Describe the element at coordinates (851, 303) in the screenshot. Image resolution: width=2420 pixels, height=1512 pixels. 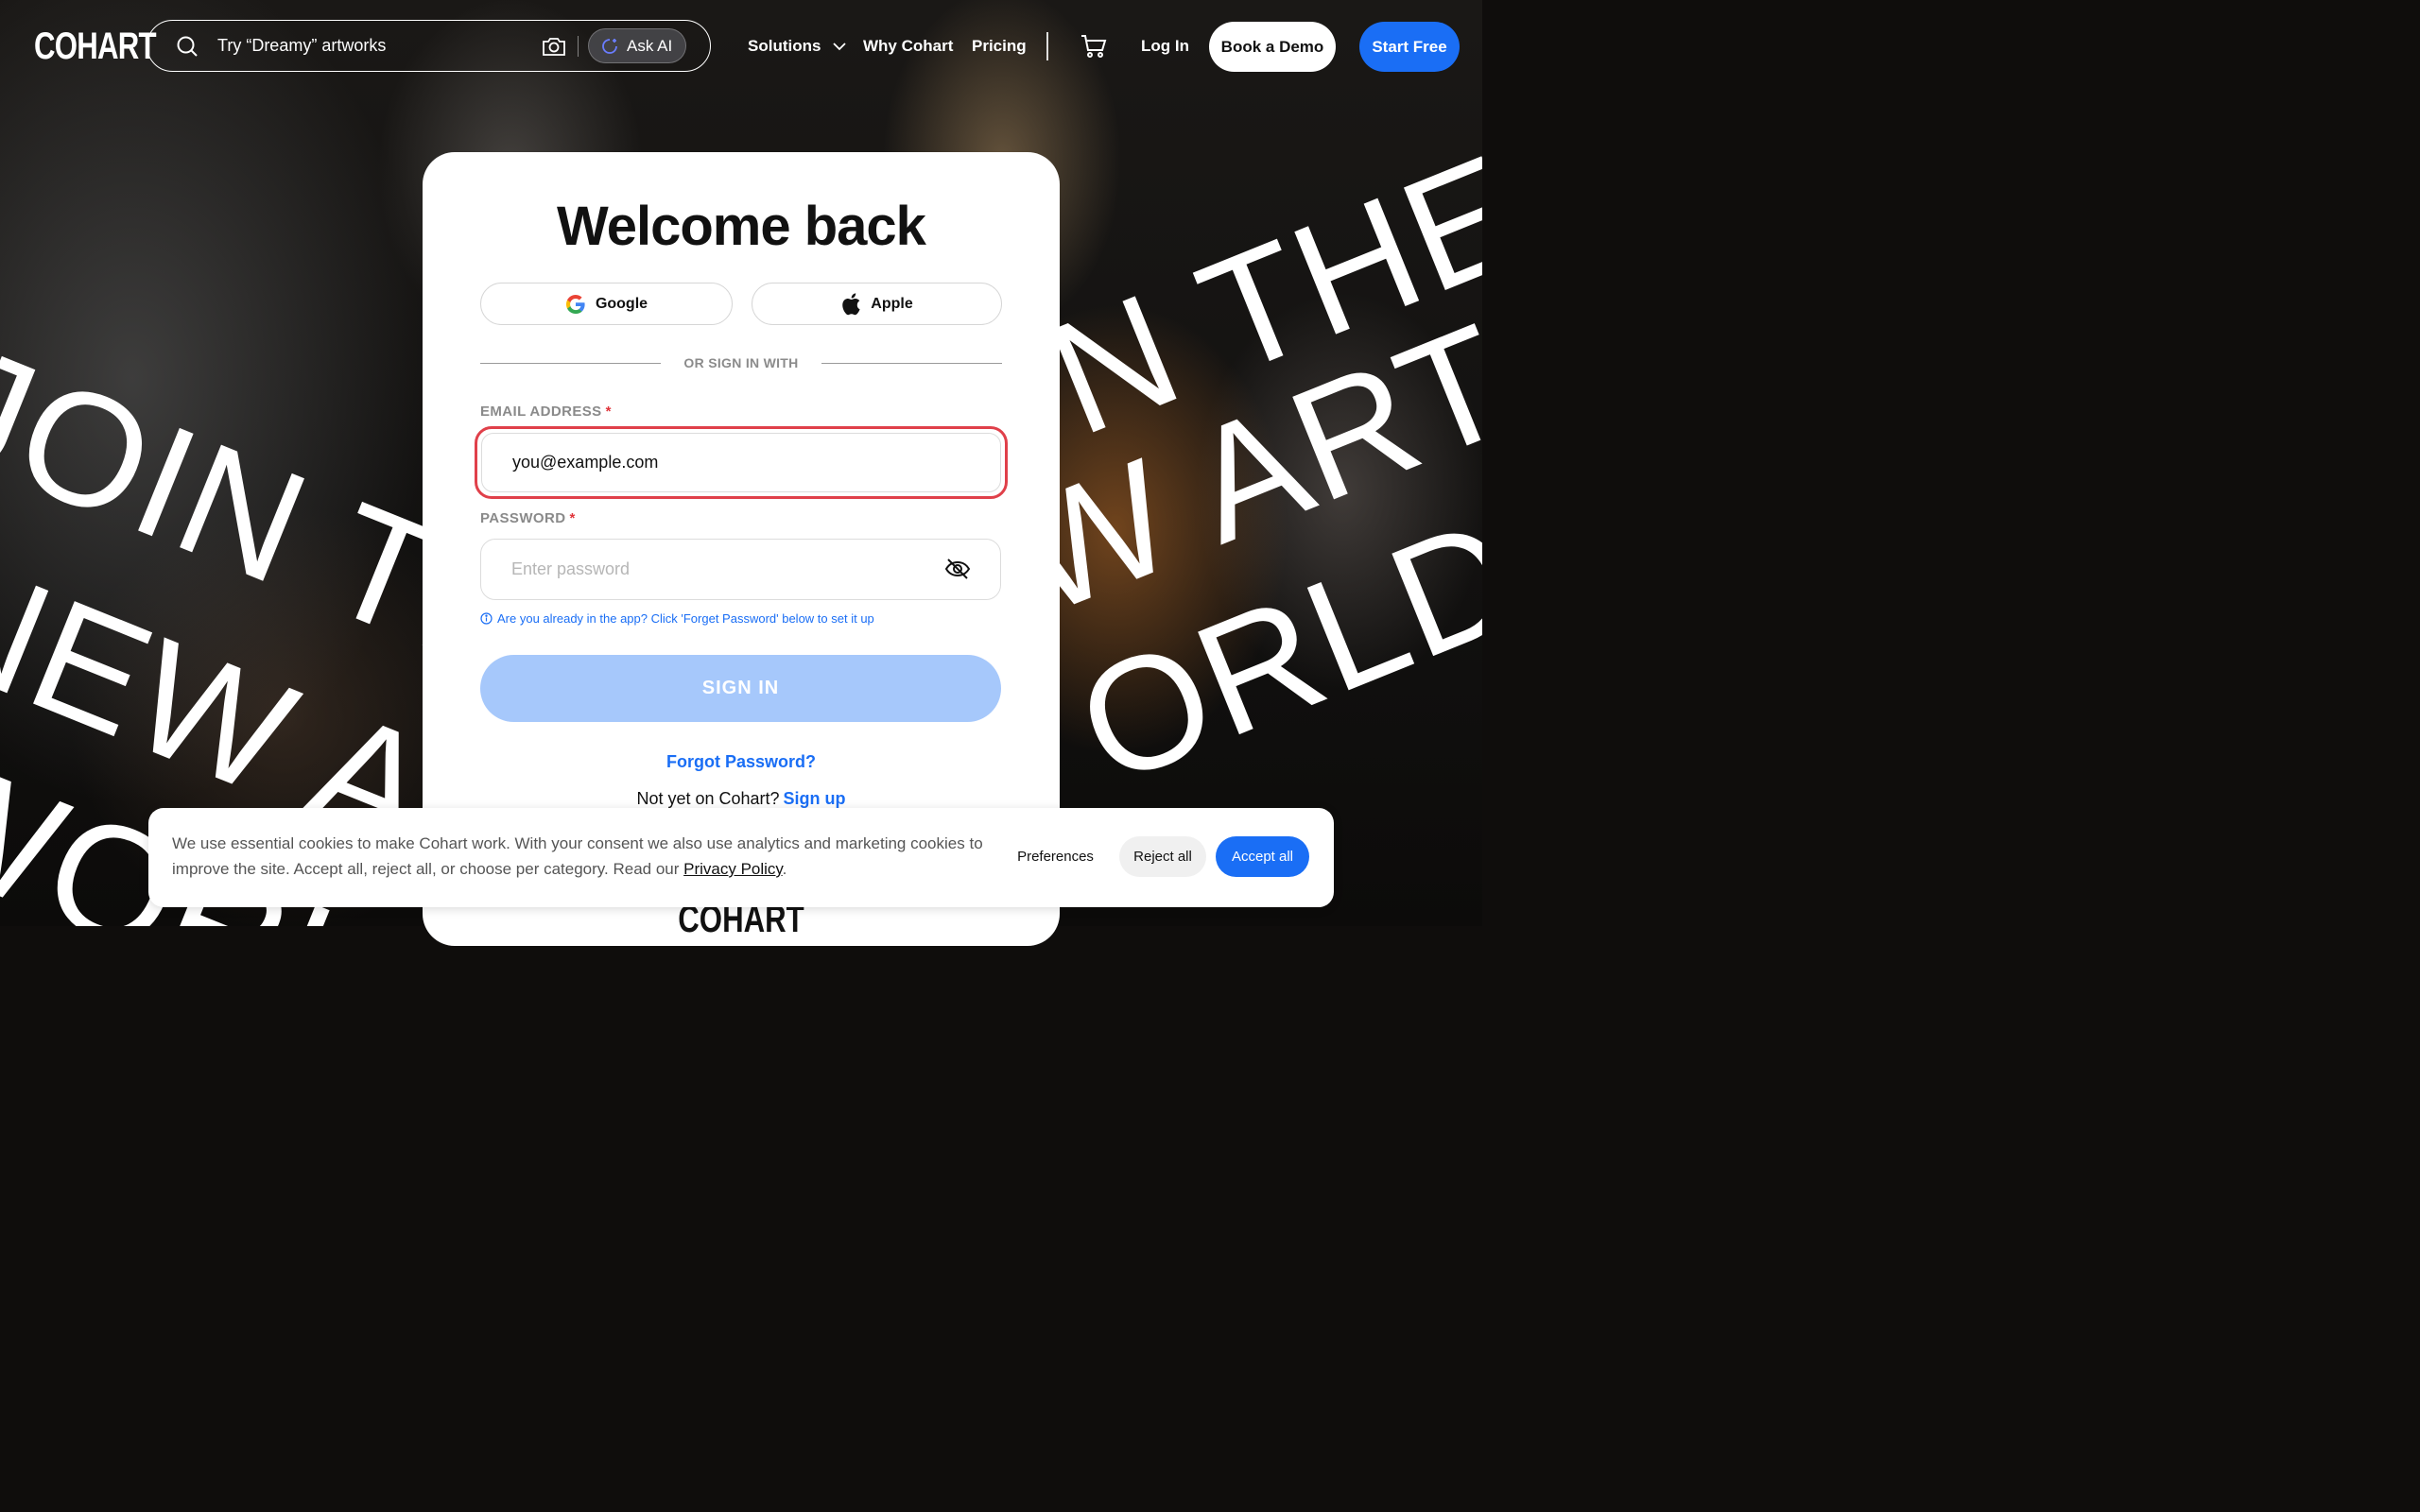
I see `apple-icon` at that location.